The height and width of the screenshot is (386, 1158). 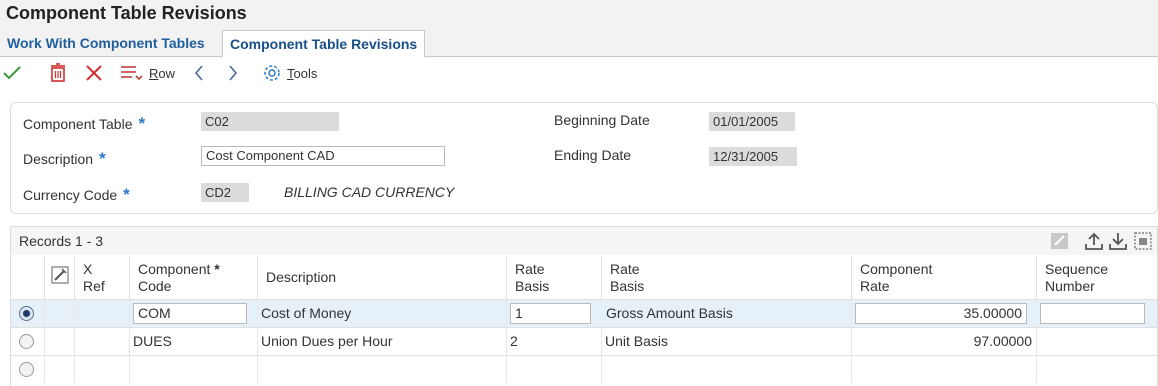 What do you see at coordinates (752, 121) in the screenshot?
I see `beginning-date-field: 01/01/2005` at bounding box center [752, 121].